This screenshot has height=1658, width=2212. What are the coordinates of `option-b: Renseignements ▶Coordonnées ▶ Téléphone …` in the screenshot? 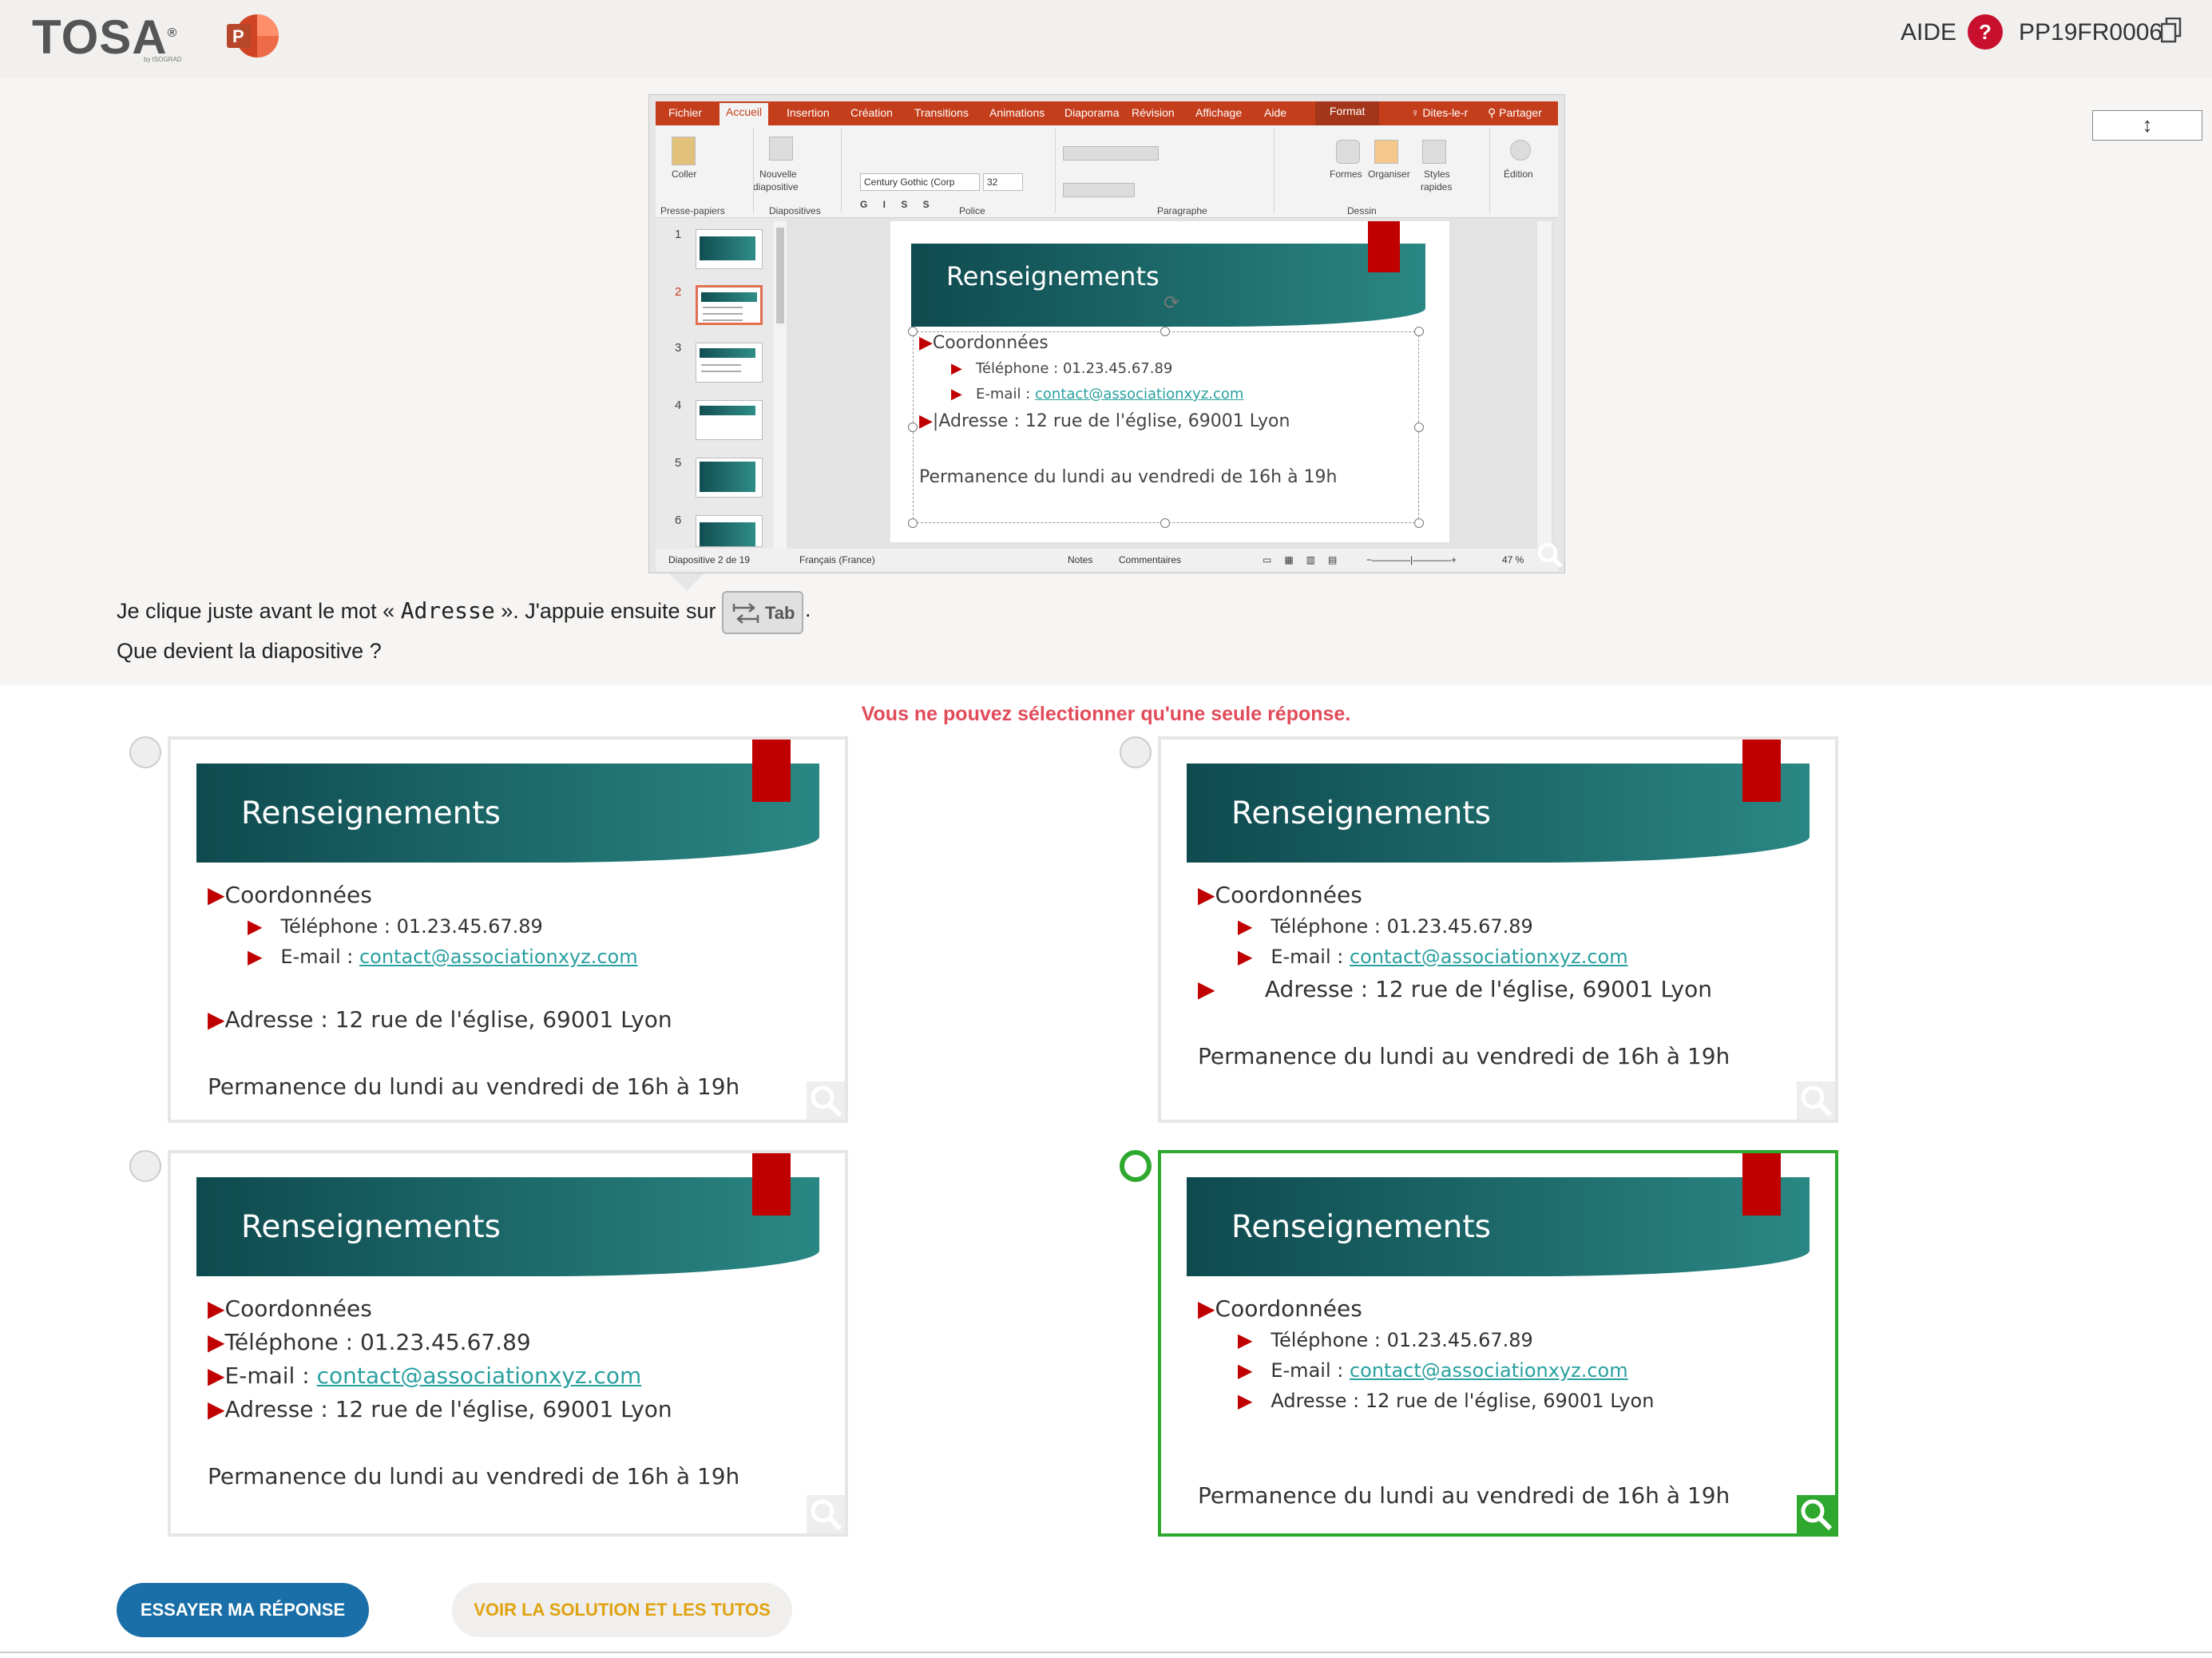 It's located at (1498, 930).